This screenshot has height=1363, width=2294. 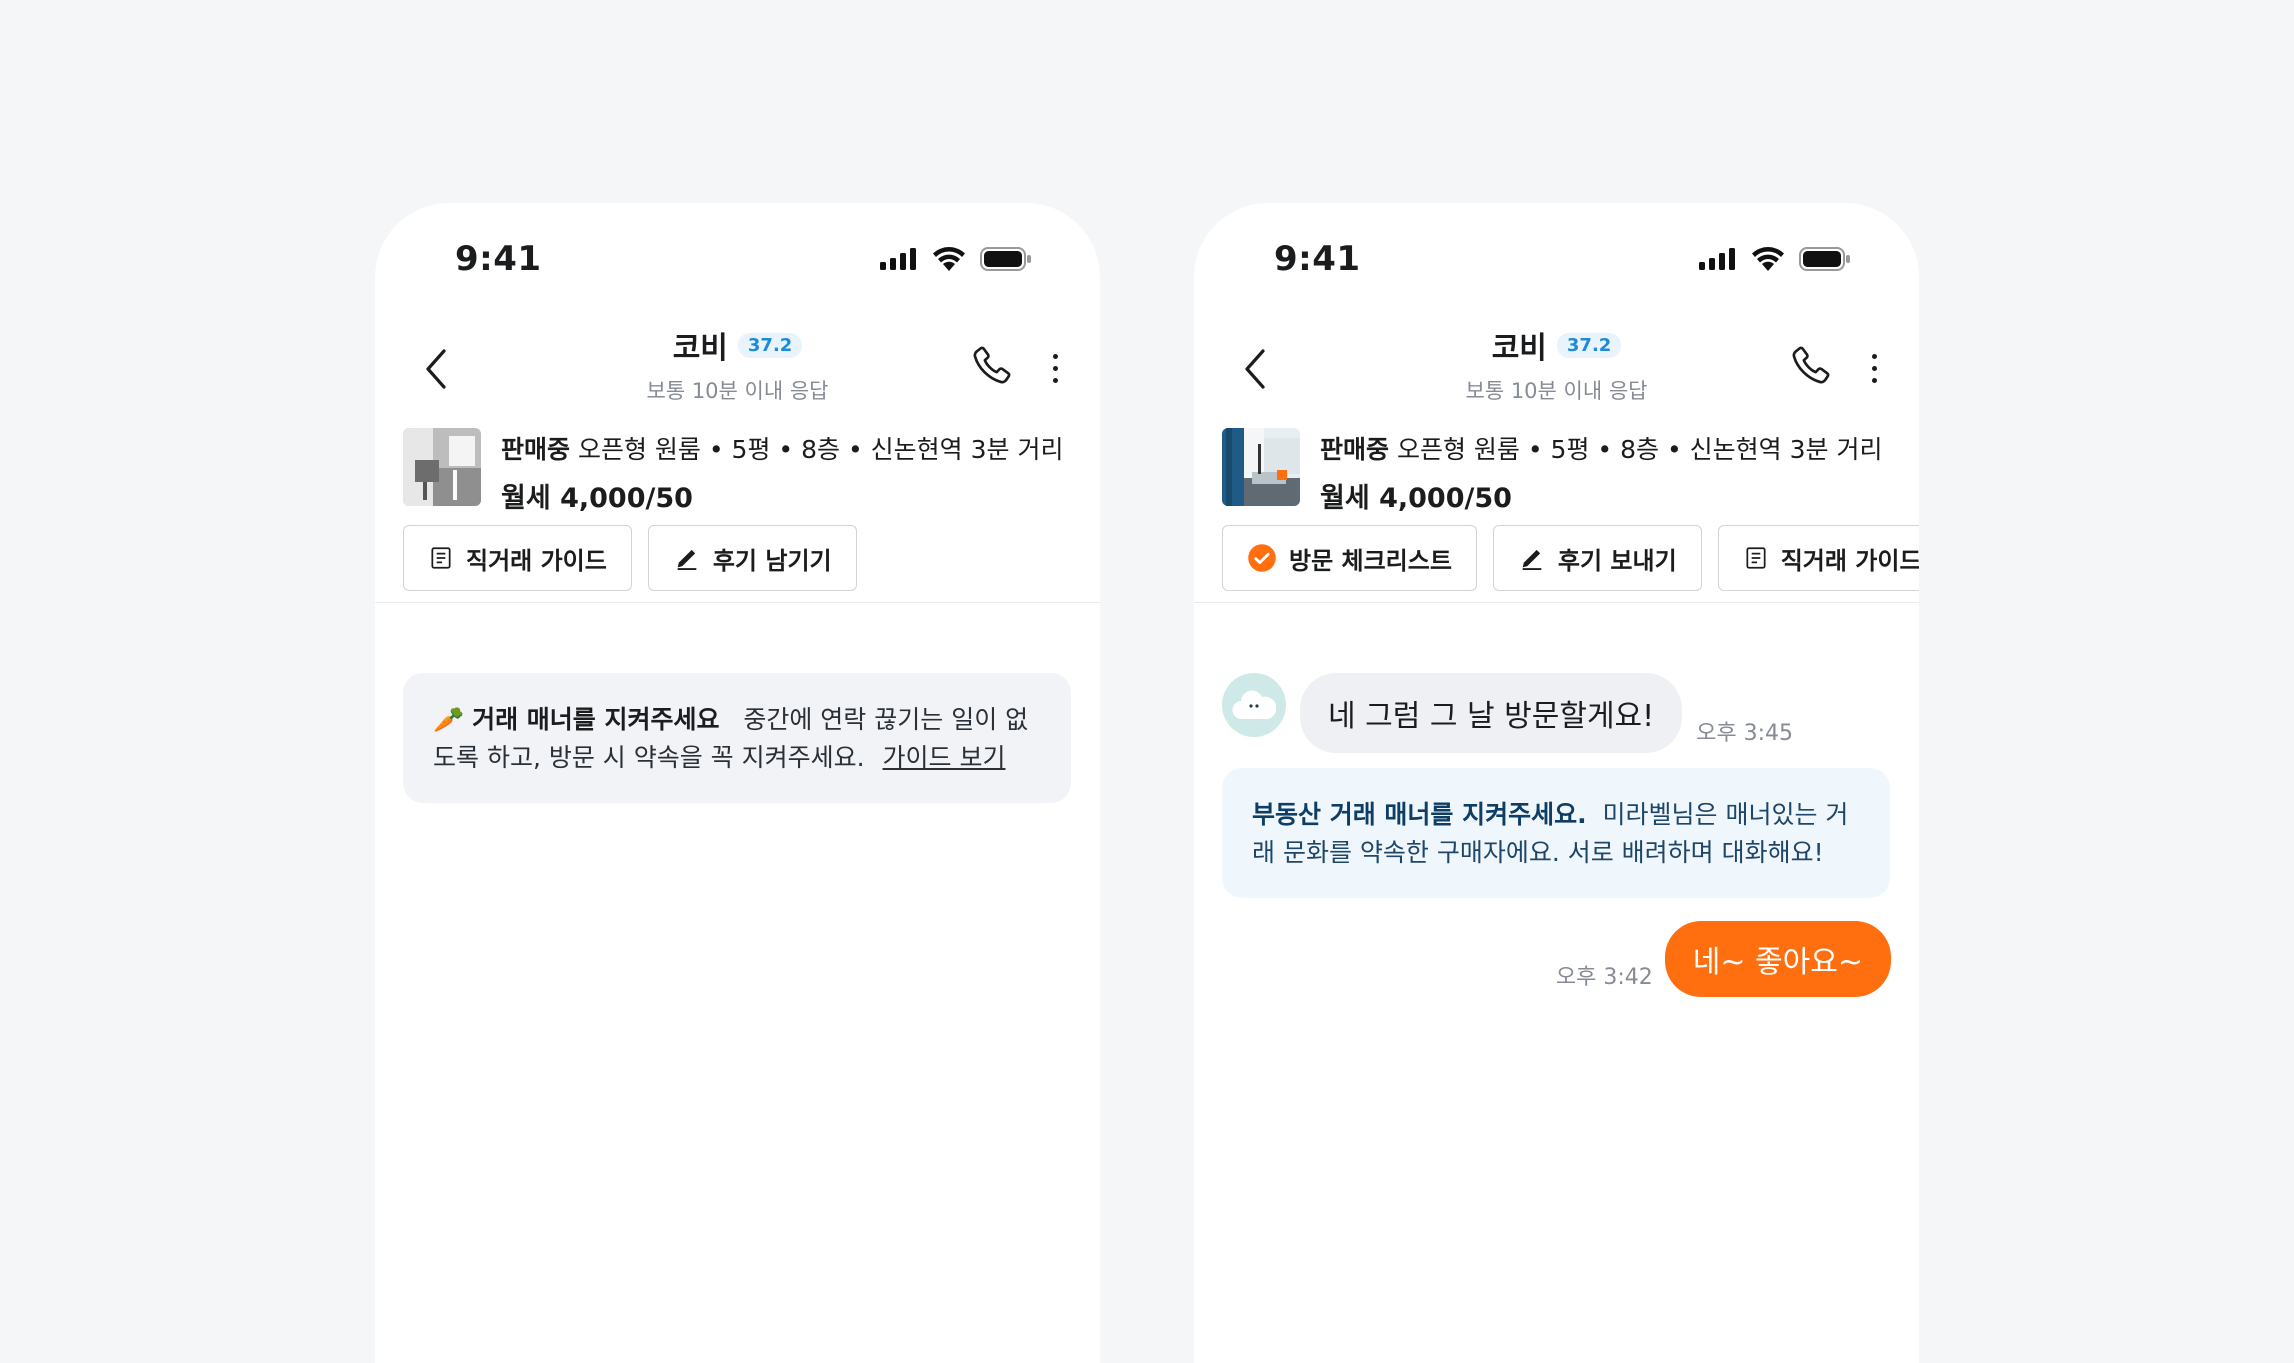 What do you see at coordinates (1604, 977) in the screenshot?
I see `message-time: 오후 3:42` at bounding box center [1604, 977].